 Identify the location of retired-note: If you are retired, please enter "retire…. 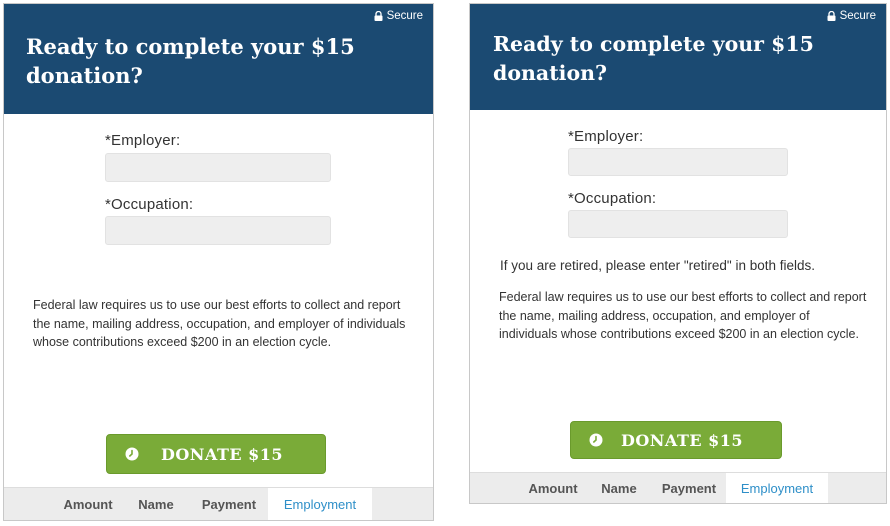
(658, 265).